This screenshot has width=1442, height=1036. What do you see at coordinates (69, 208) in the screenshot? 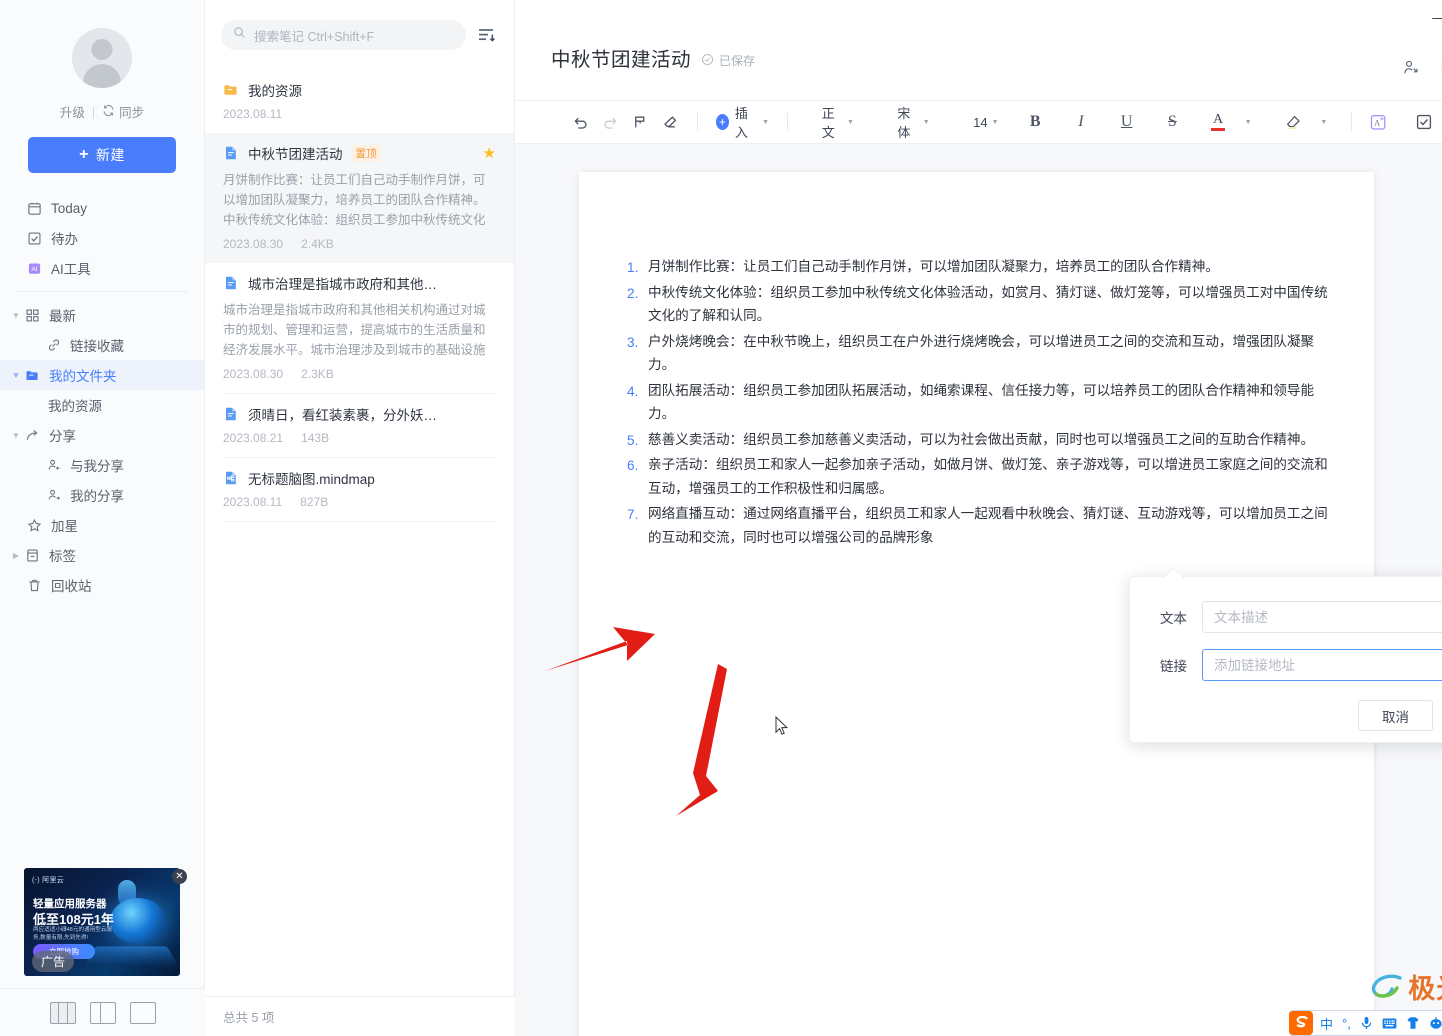
I see `sidebar-item-label: Today` at bounding box center [69, 208].